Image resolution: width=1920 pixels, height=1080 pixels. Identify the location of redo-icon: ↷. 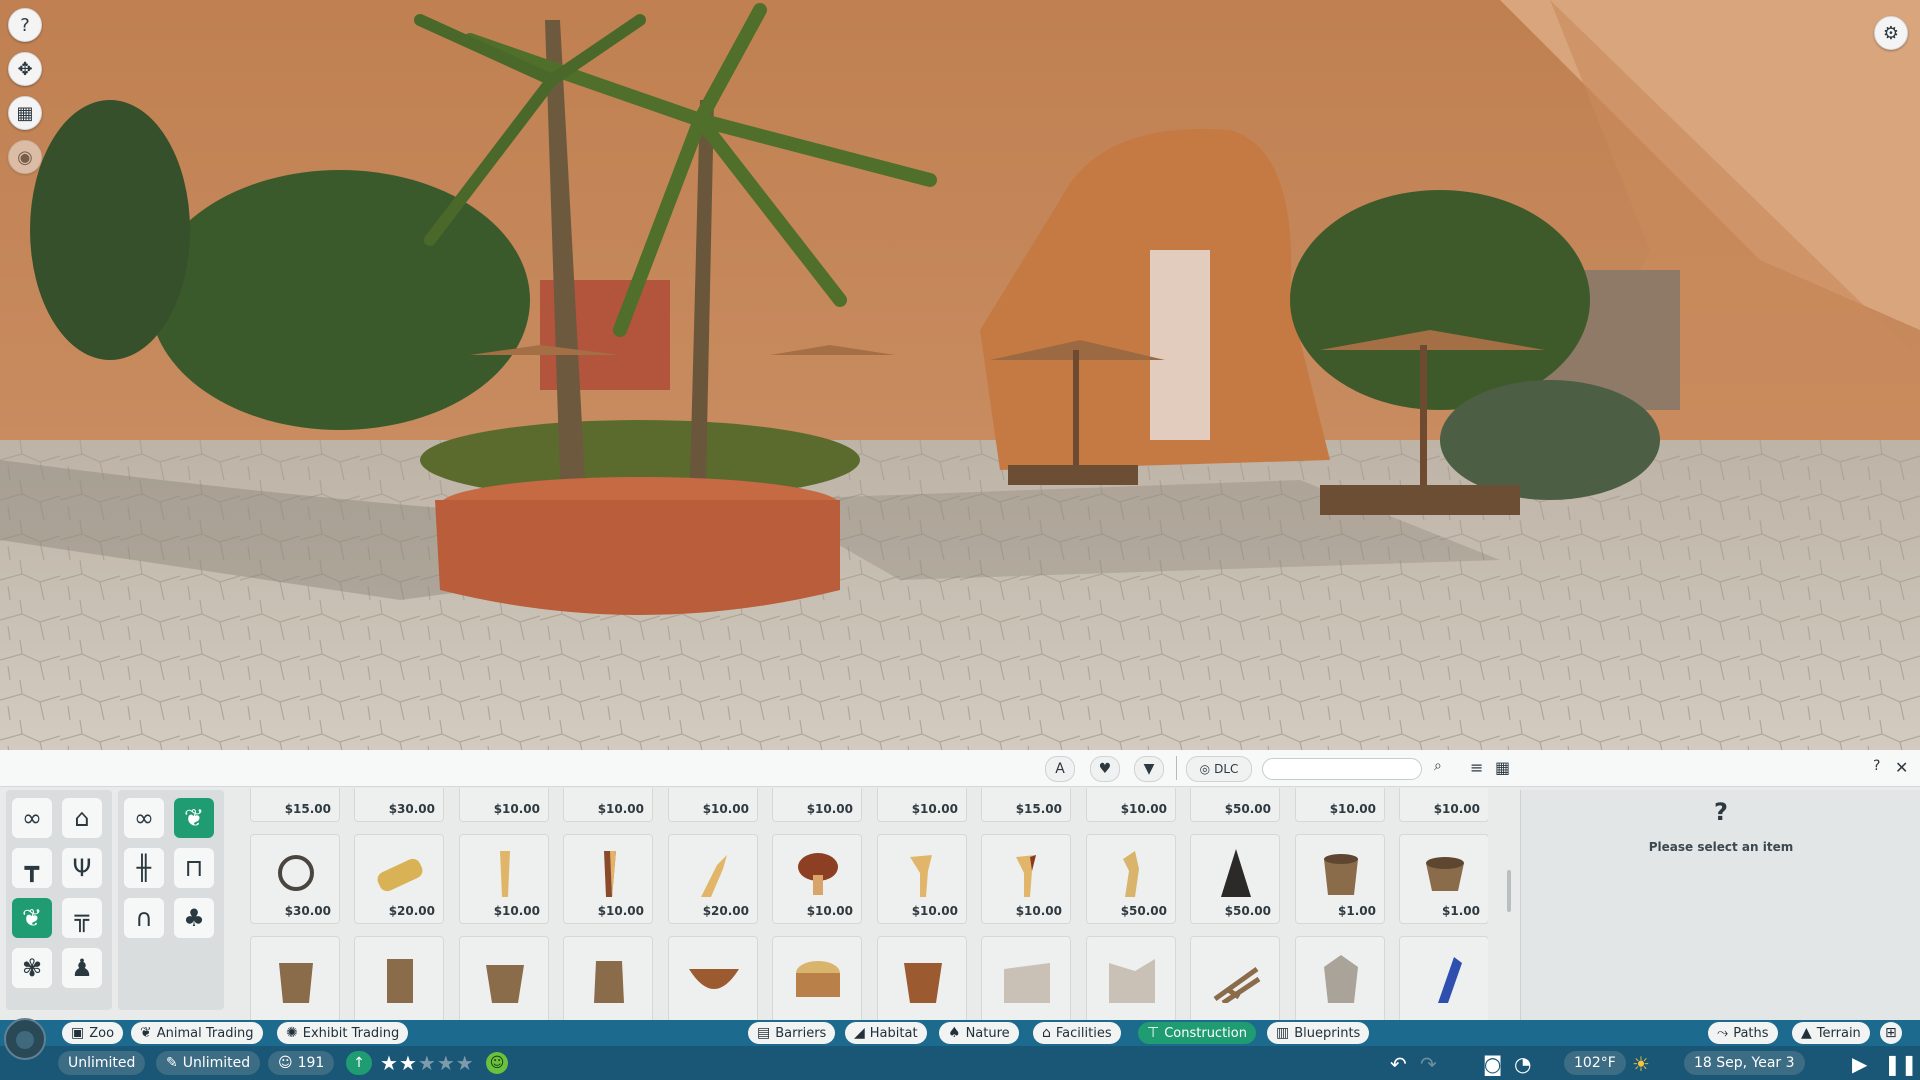
(1428, 1064).